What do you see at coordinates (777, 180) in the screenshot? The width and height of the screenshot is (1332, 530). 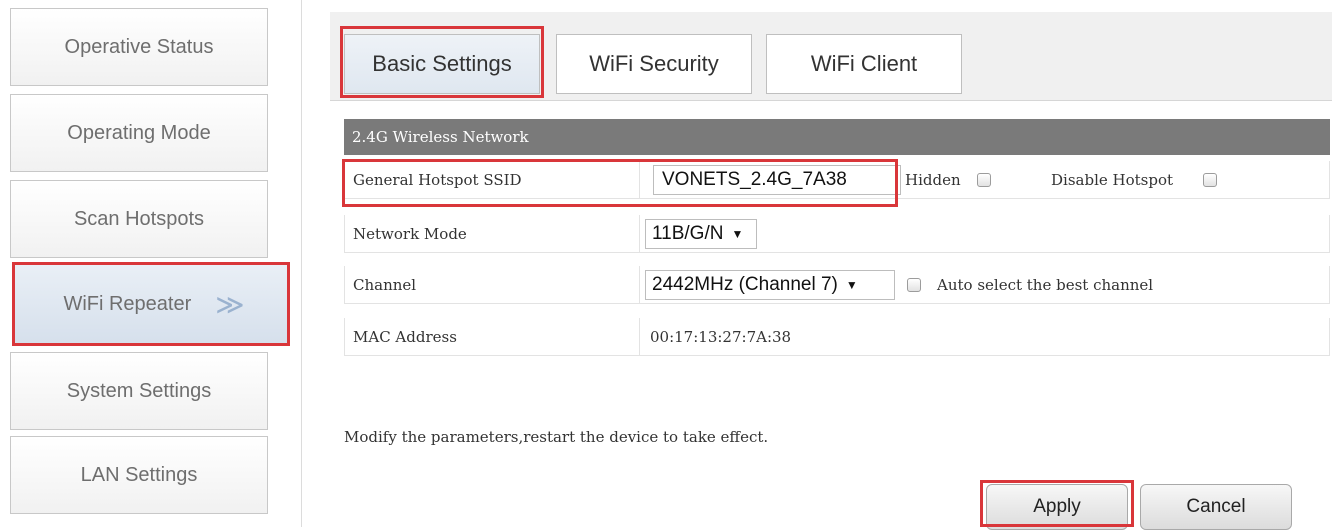 I see `ssid-input` at bounding box center [777, 180].